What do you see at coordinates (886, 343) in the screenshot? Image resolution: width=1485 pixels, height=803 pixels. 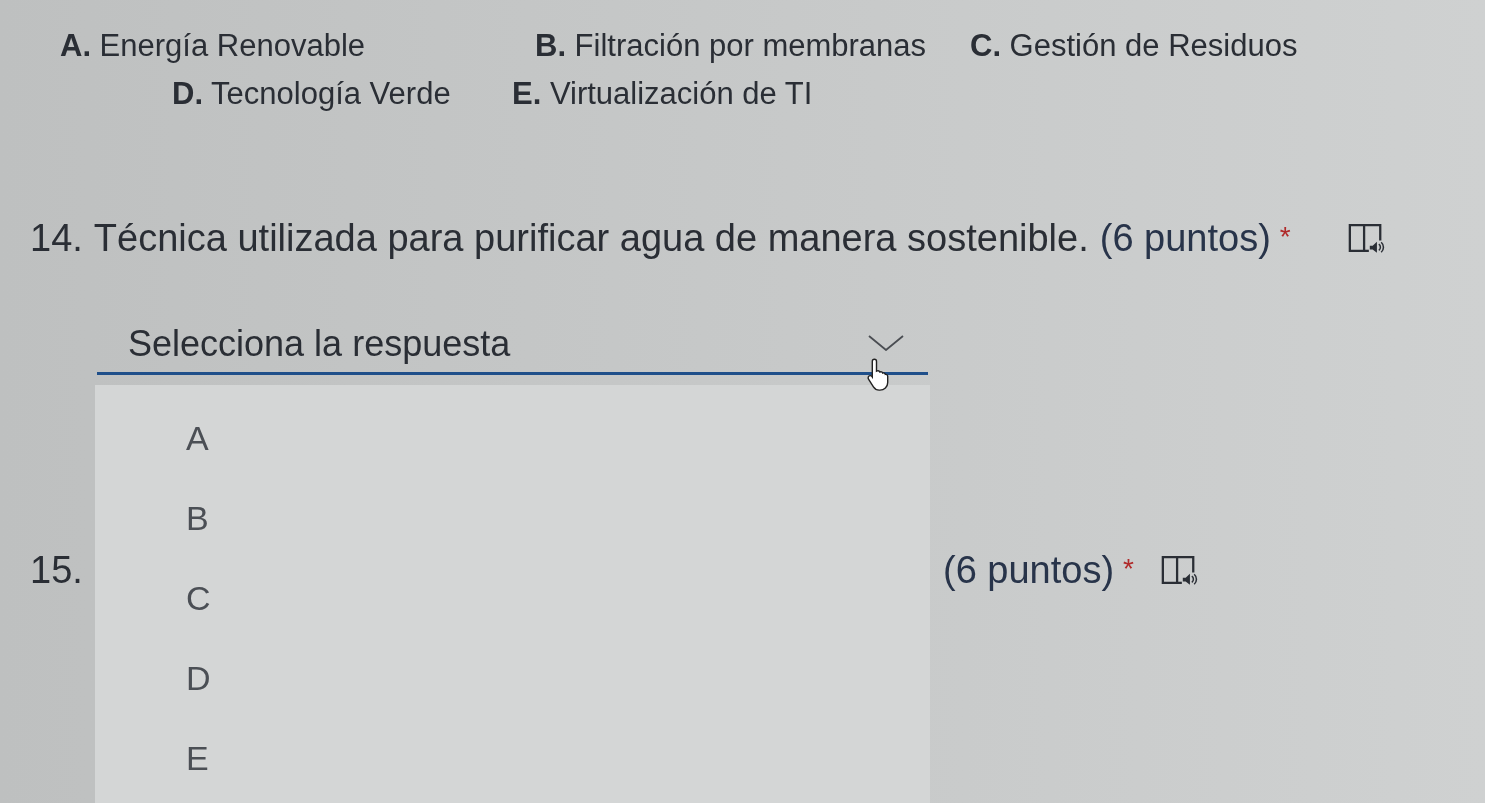 I see `chevron-down-icon` at bounding box center [886, 343].